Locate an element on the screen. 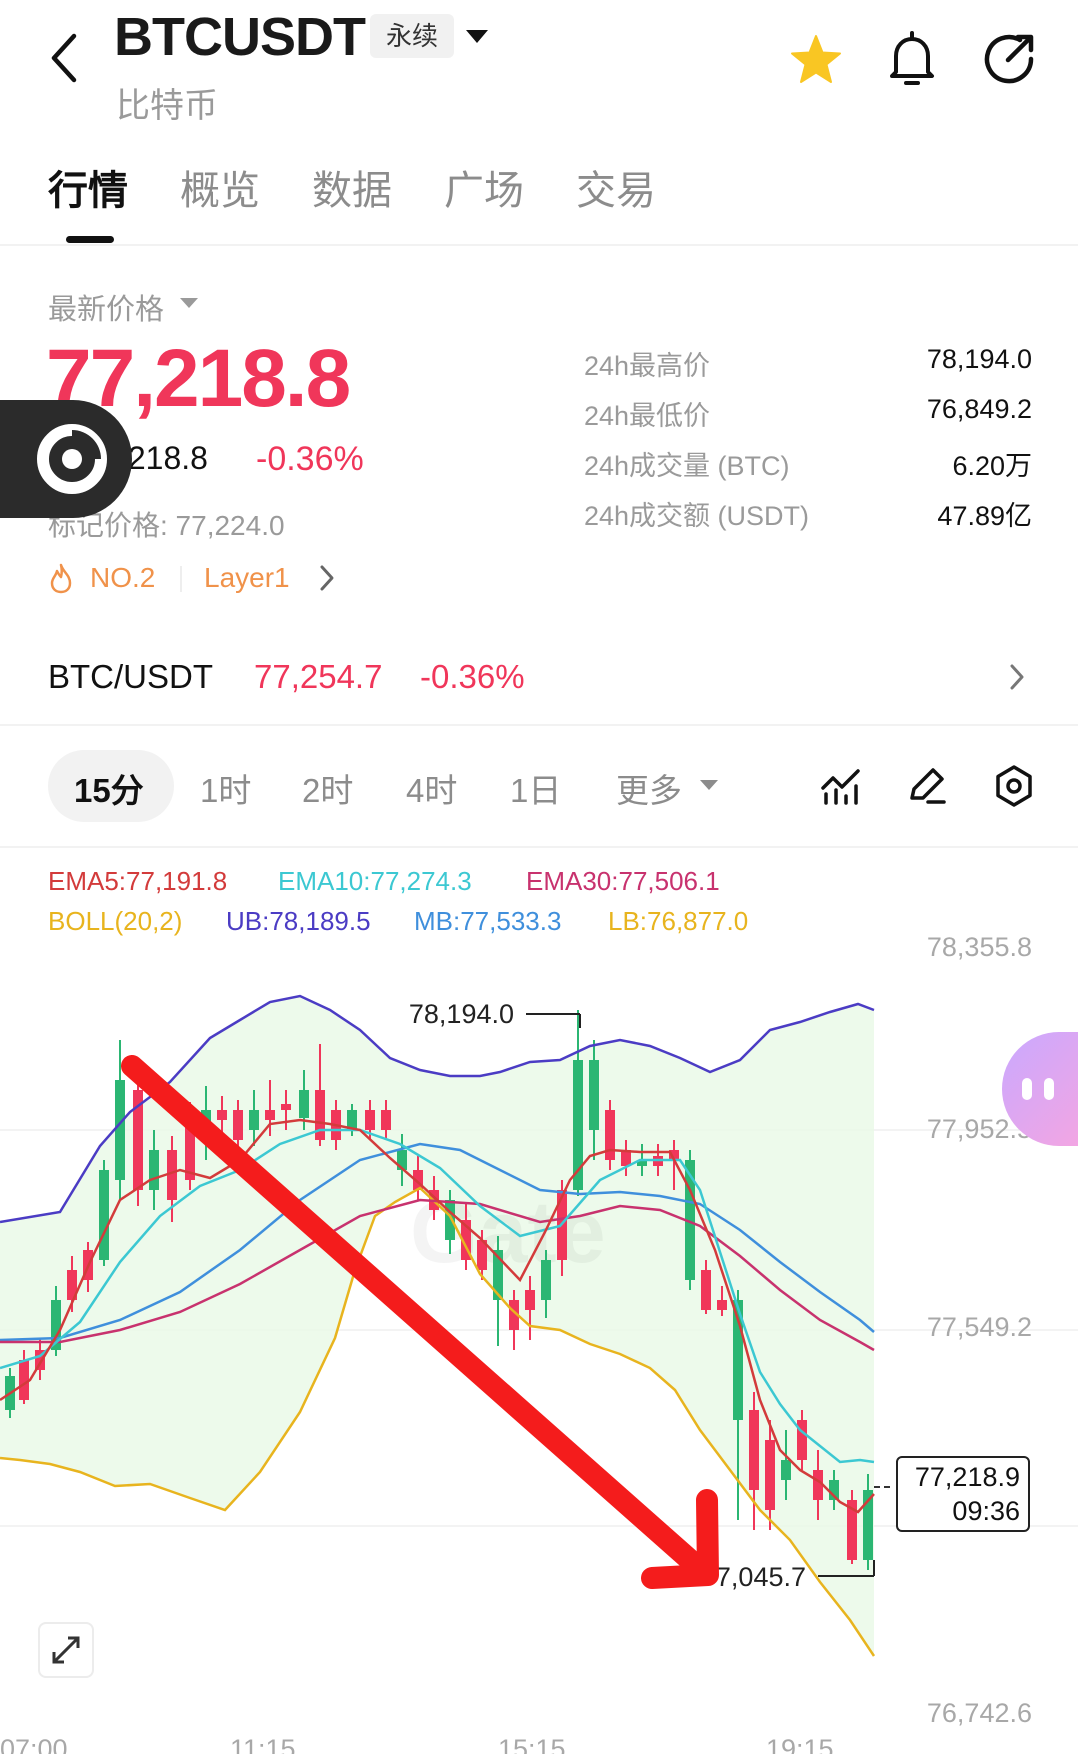 Image resolution: width=1078 pixels, height=1754 pixels. spot-change: -0.36% is located at coordinates (472, 676).